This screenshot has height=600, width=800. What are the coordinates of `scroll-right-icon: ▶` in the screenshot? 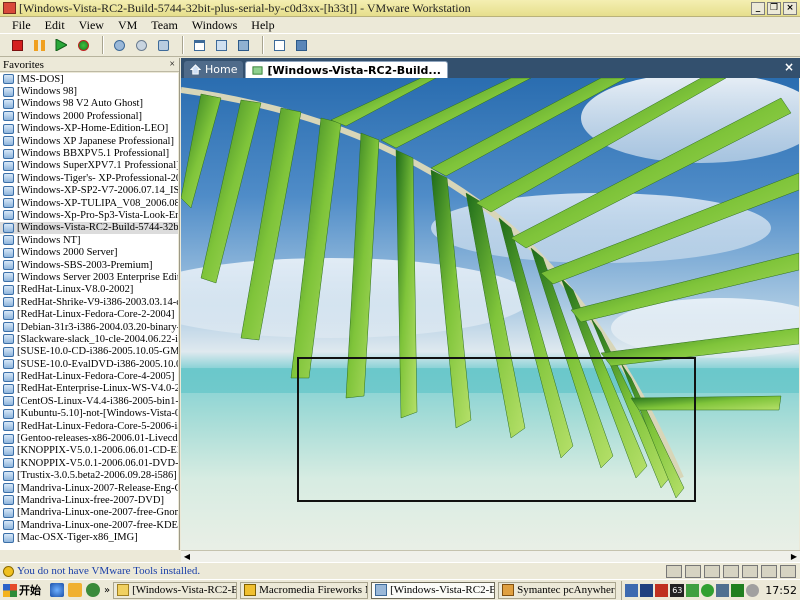 It's located at (794, 556).